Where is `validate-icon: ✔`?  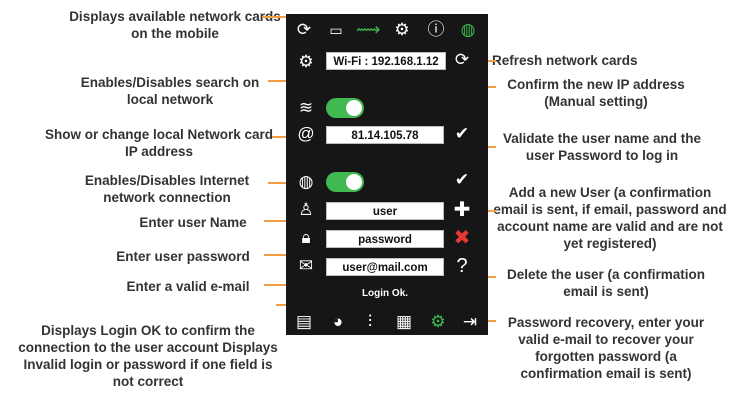 validate-icon: ✔ is located at coordinates (462, 180).